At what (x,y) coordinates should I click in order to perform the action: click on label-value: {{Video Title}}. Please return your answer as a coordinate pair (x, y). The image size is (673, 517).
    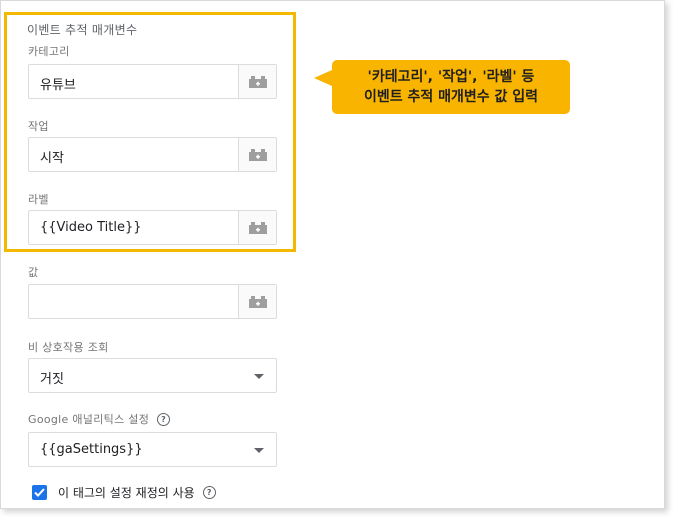
    Looking at the image, I should click on (91, 227).